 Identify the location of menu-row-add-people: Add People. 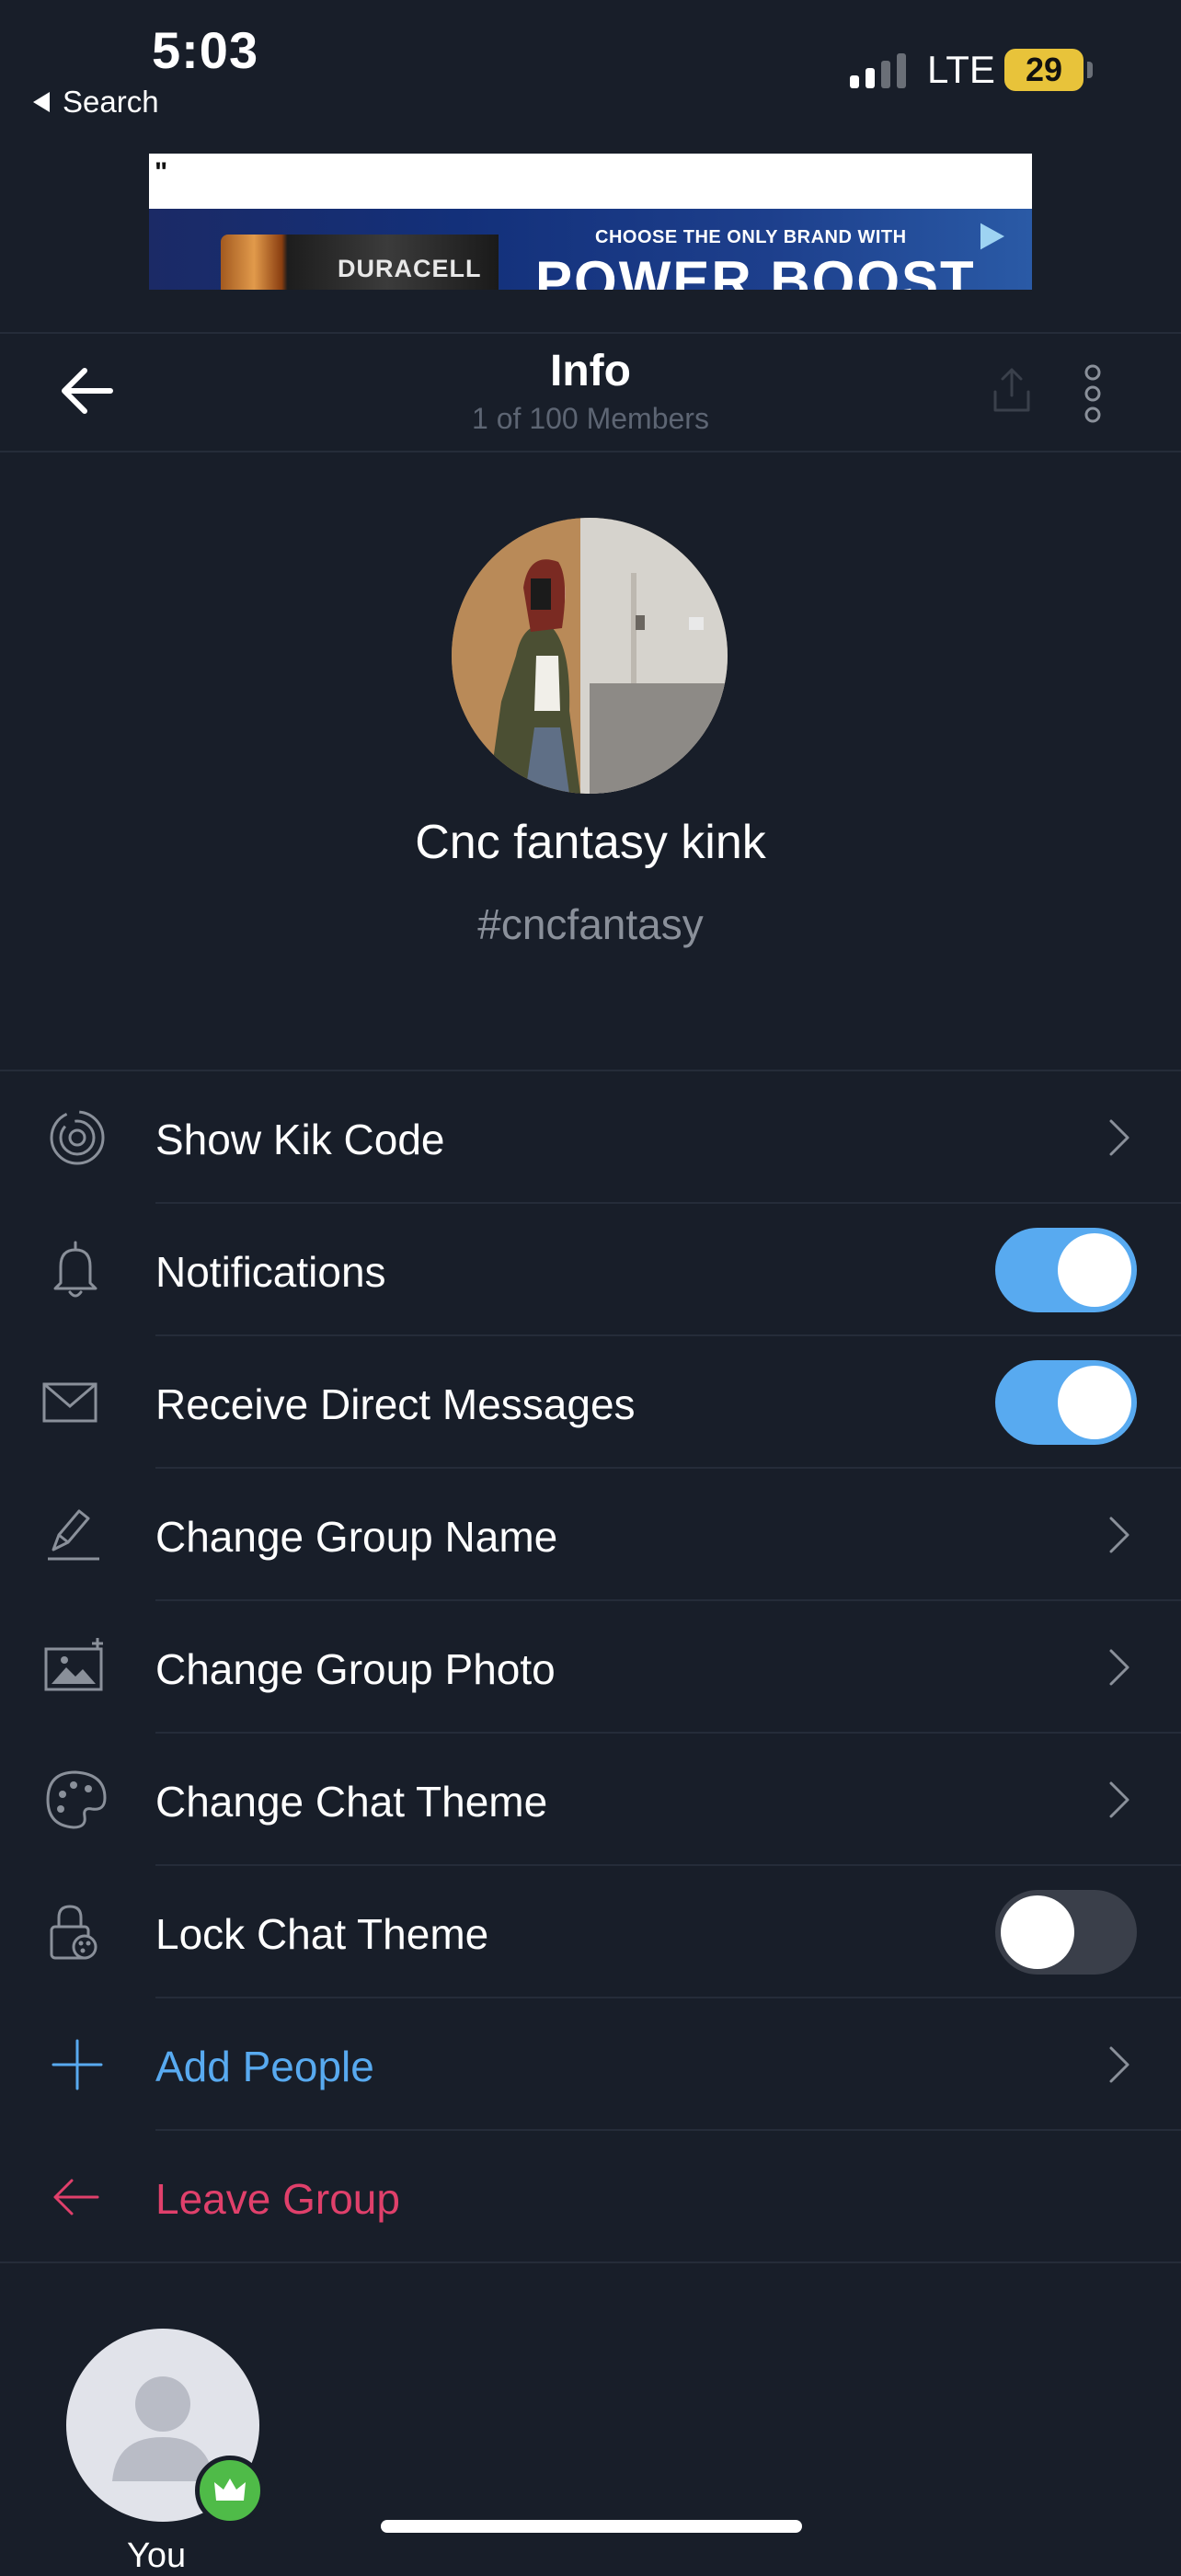
(590, 2064).